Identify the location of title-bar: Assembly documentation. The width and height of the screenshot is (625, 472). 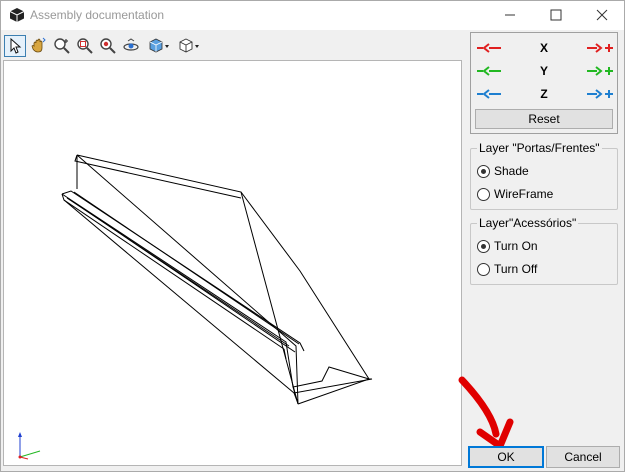
(312, 15).